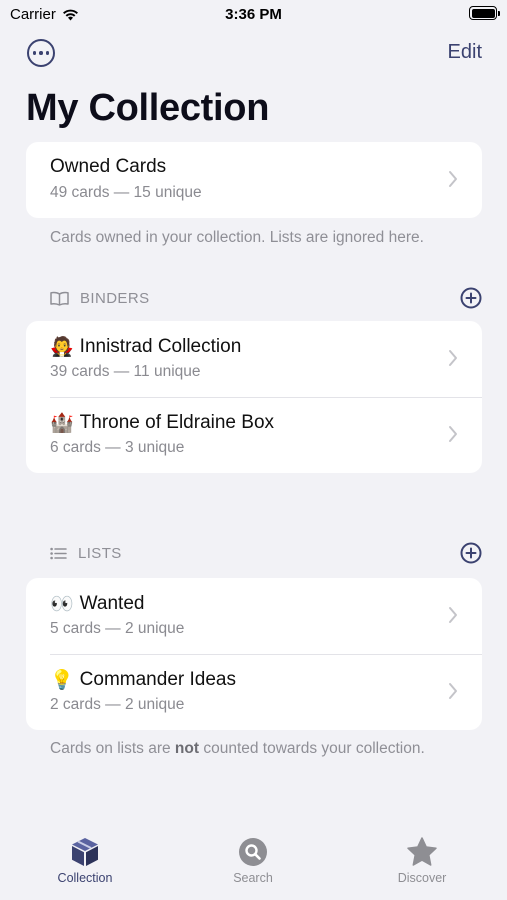 The height and width of the screenshot is (900, 507). Describe the element at coordinates (115, 298) in the screenshot. I see `binders-header-label: BINDERS` at that location.